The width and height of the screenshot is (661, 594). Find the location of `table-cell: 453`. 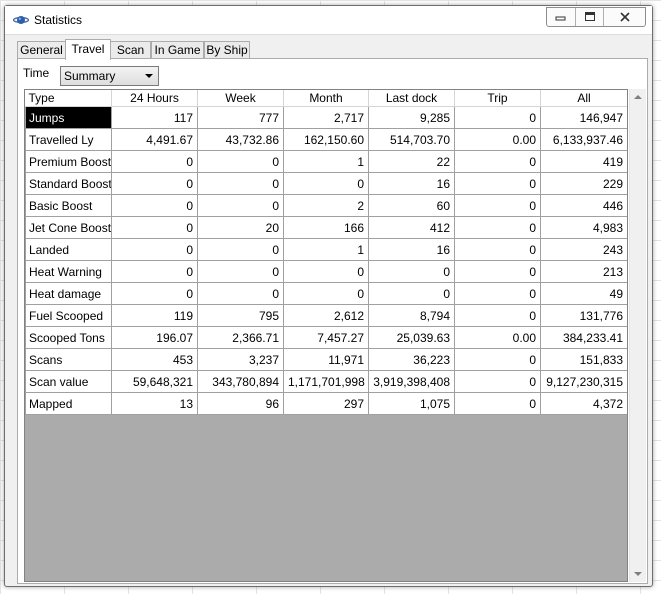

table-cell: 453 is located at coordinates (154, 359).